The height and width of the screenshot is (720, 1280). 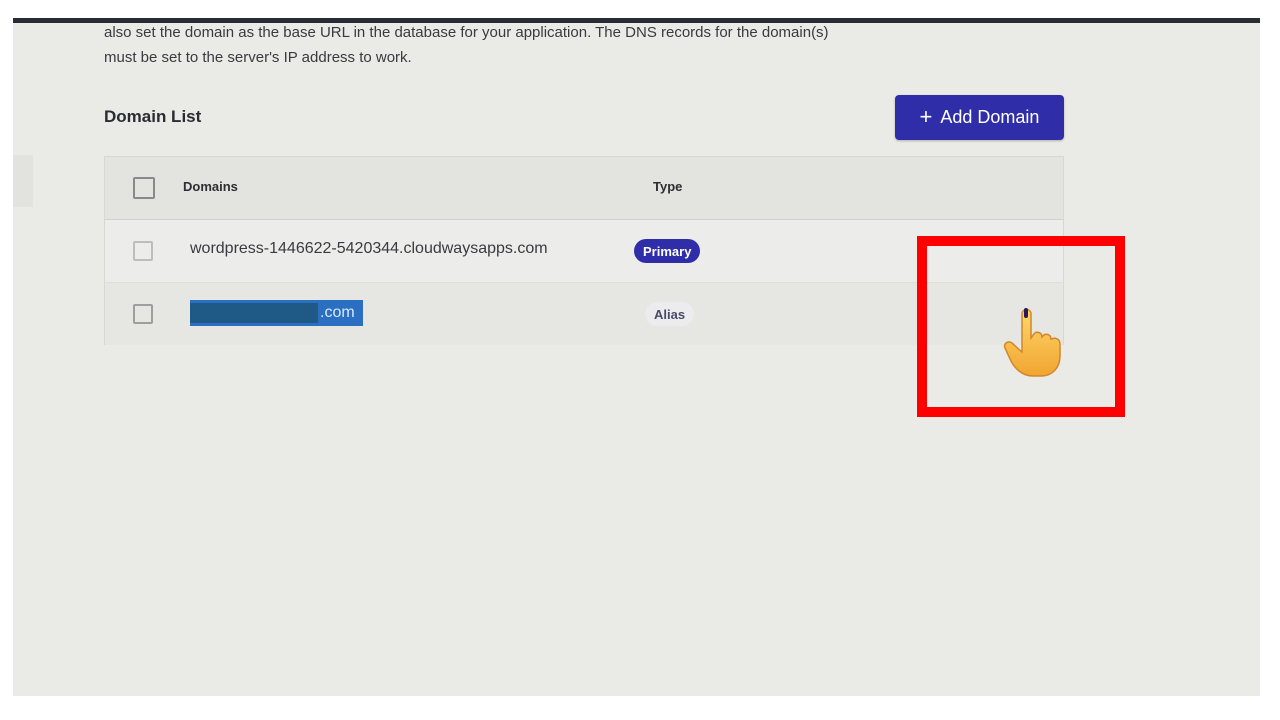 I want to click on add-domain-button: + Add Domain, so click(x=979, y=117).